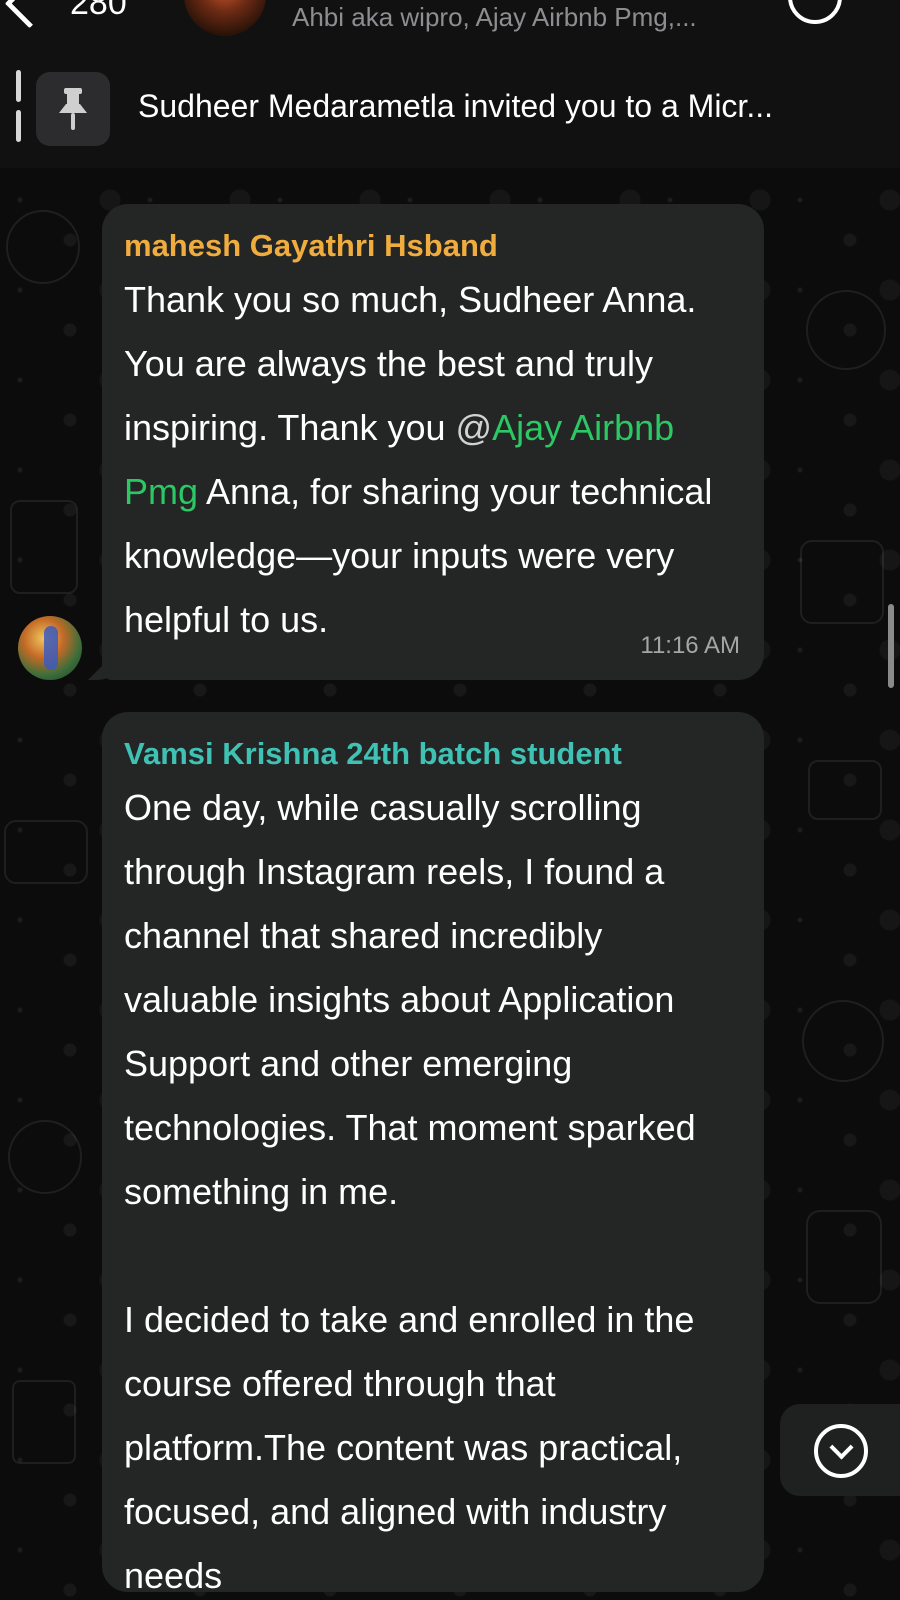 This screenshot has height=1600, width=900. I want to click on message-sender-name: Vamsi Krishna 24th batch student, so click(432, 754).